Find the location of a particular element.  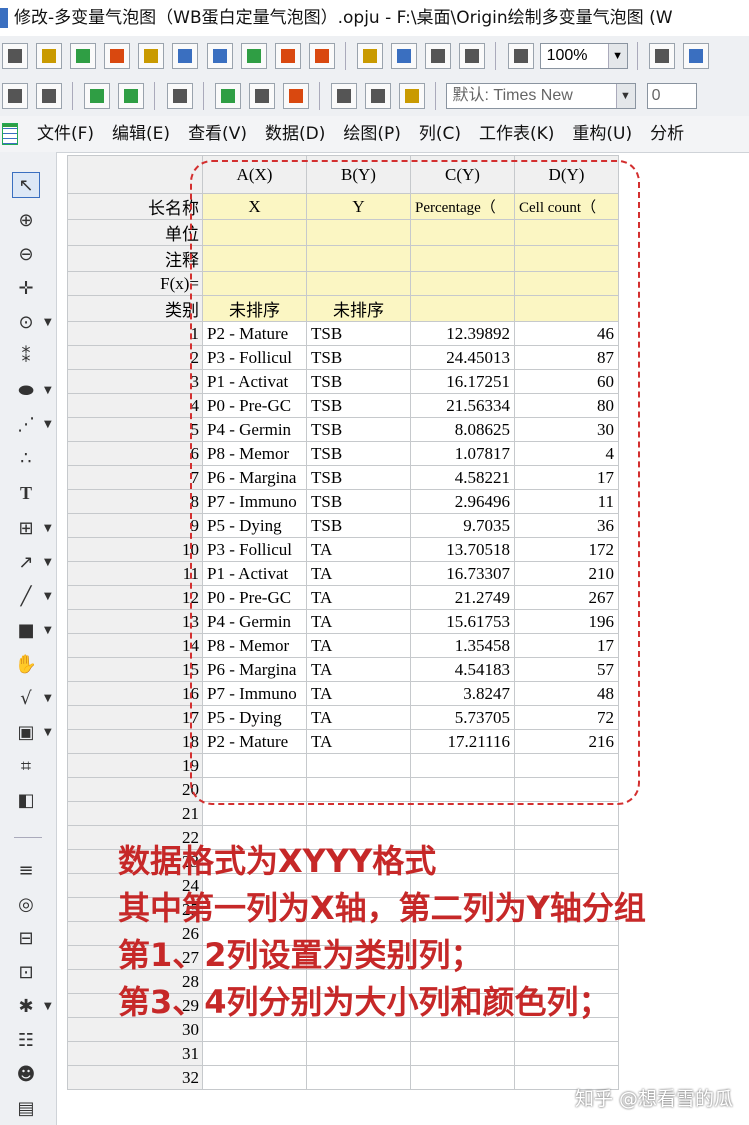

scatter-icon: ∴ is located at coordinates (26, 459).